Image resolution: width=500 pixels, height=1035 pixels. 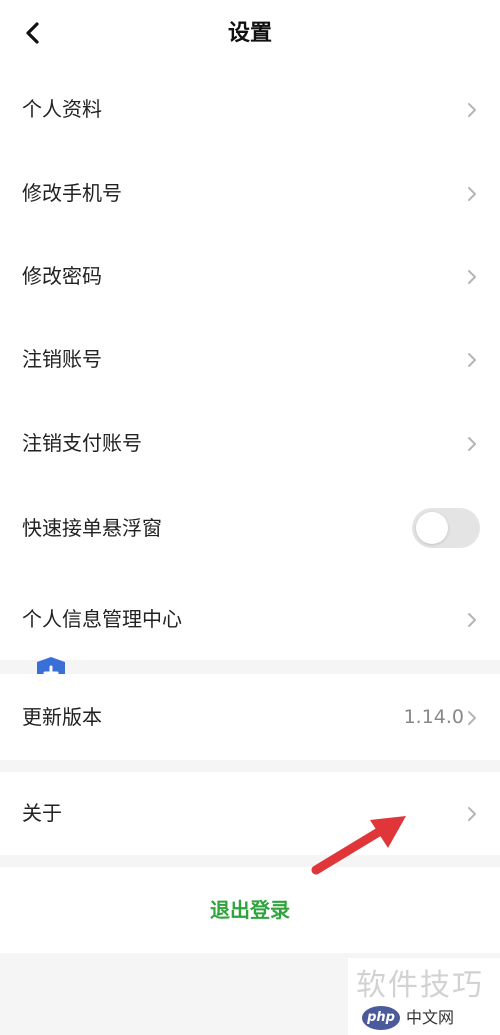 What do you see at coordinates (250, 619) in the screenshot?
I see `menu-item-privacy-center: 个人信息管理中心` at bounding box center [250, 619].